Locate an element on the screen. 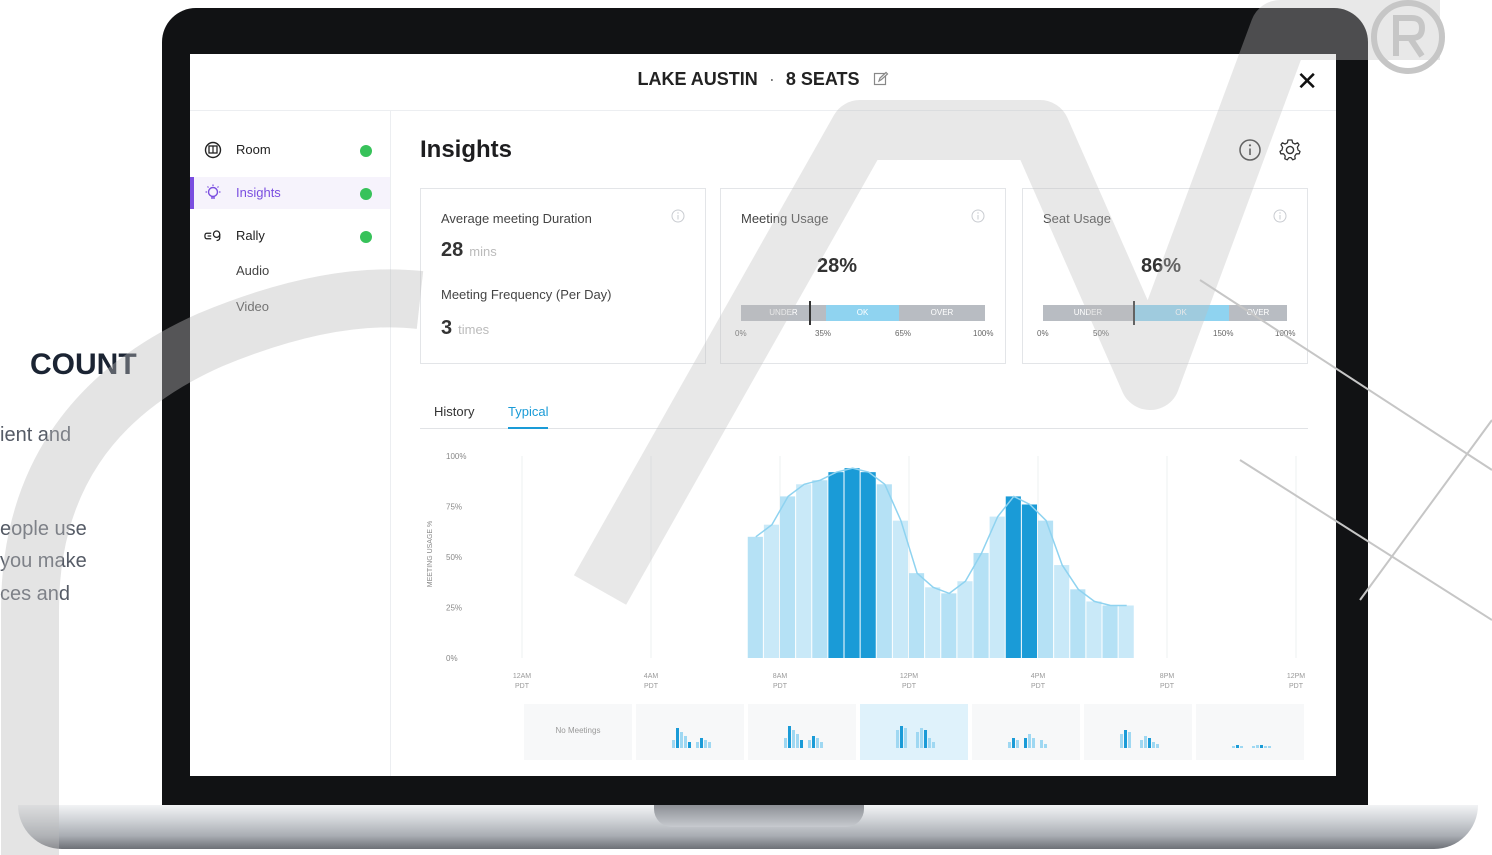 The height and width of the screenshot is (855, 1492). sidebar-subitem-audio: Audio is located at coordinates (252, 270).